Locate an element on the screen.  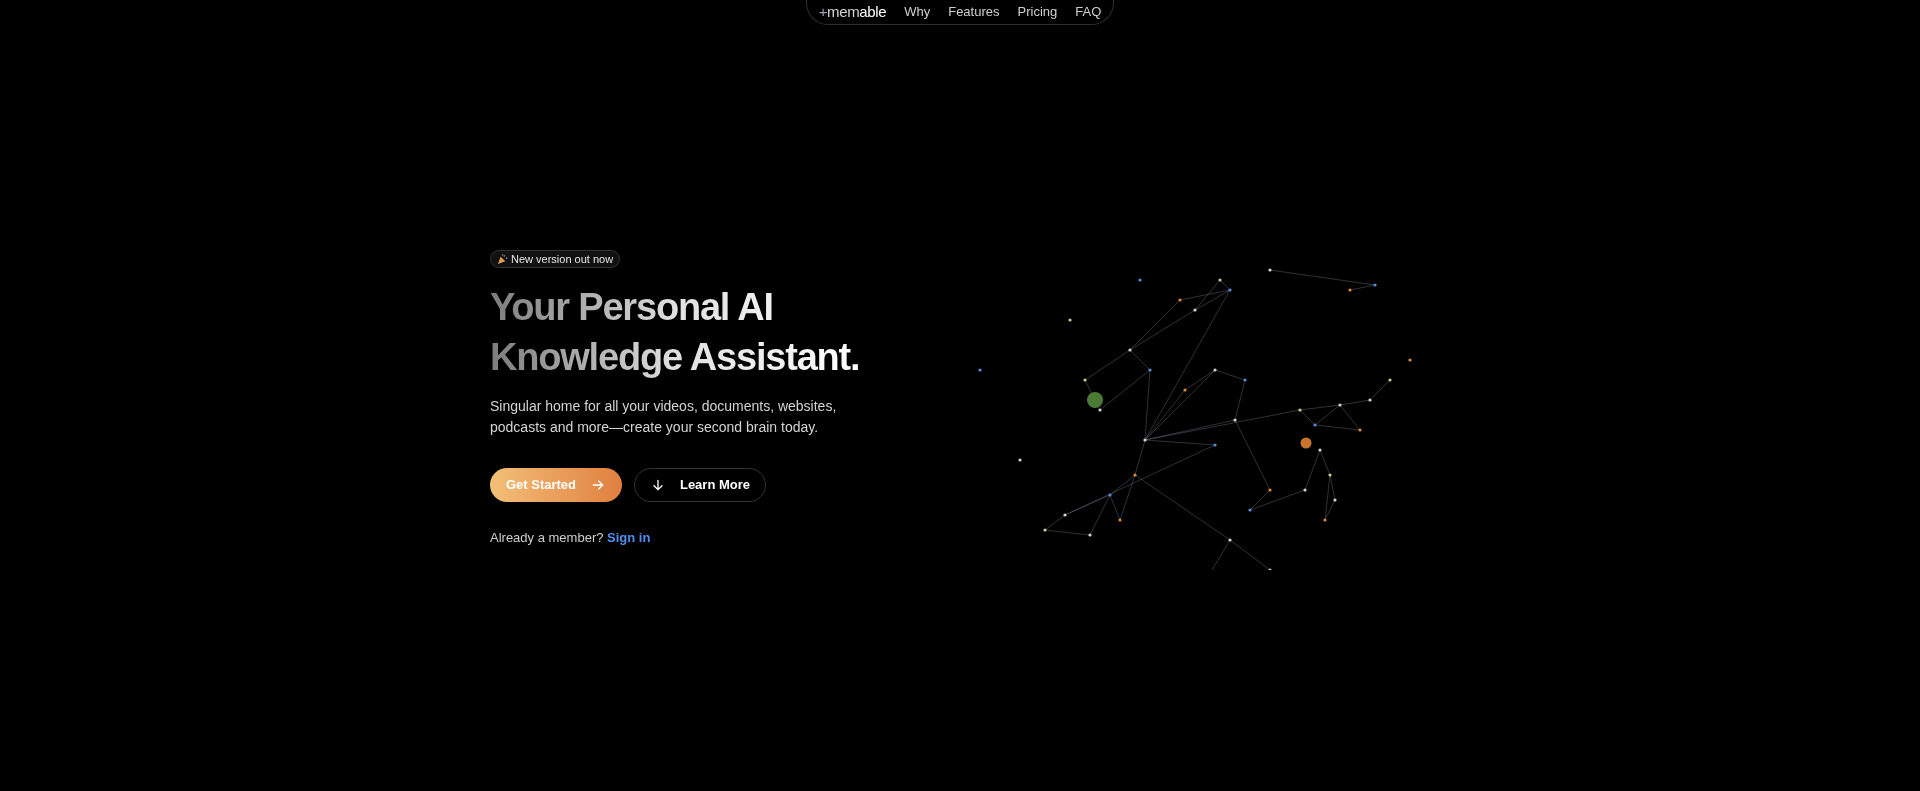
nav-link: Why is located at coordinates (917, 12).